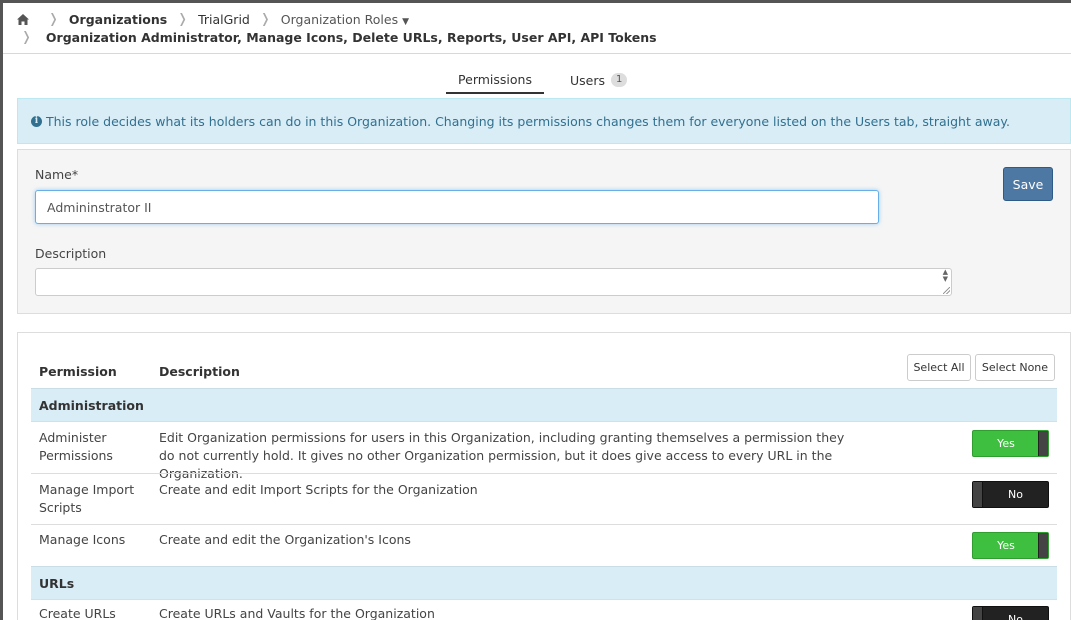 This screenshot has width=1071, height=620. I want to click on select-none-button: Select None, so click(1015, 367).